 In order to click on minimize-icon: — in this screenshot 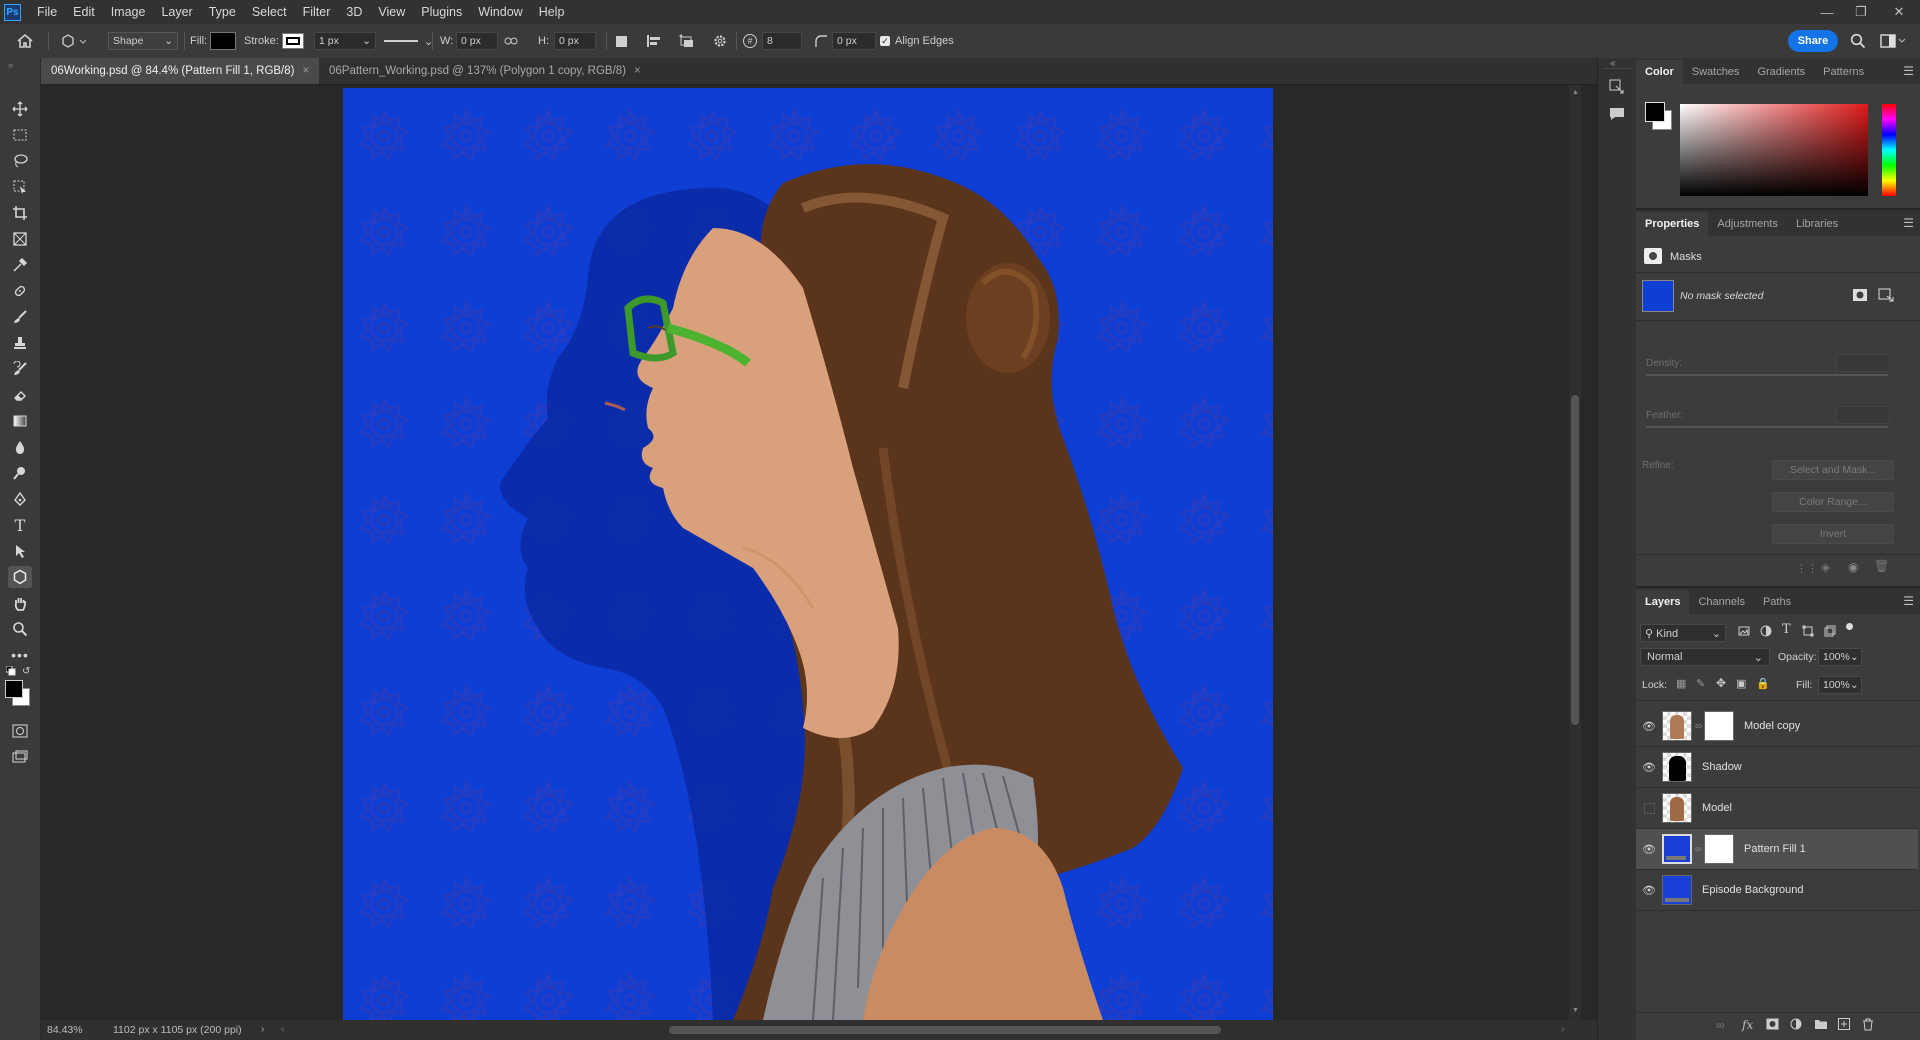, I will do `click(1827, 12)`.